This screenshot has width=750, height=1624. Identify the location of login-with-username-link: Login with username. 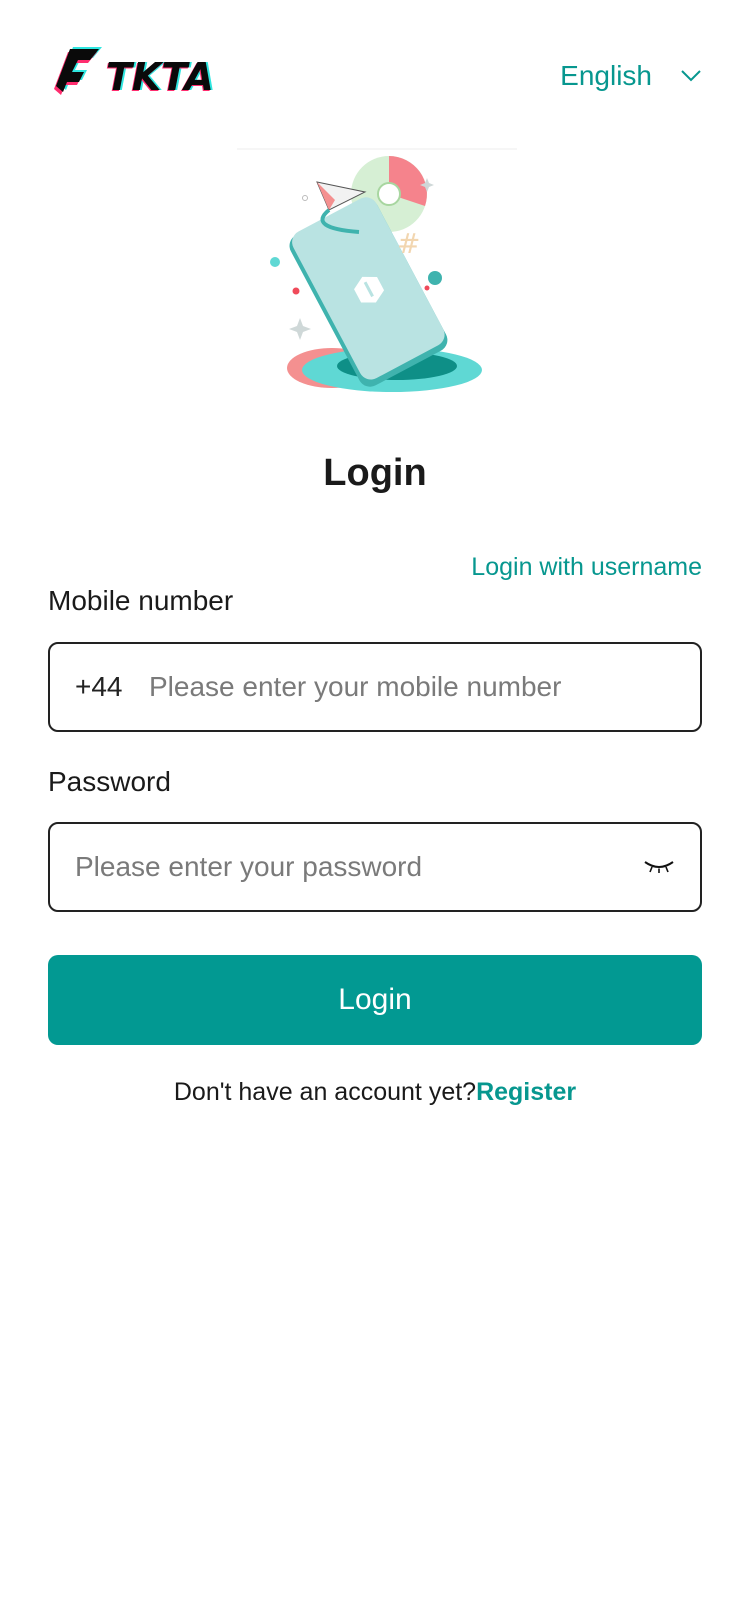
(586, 567).